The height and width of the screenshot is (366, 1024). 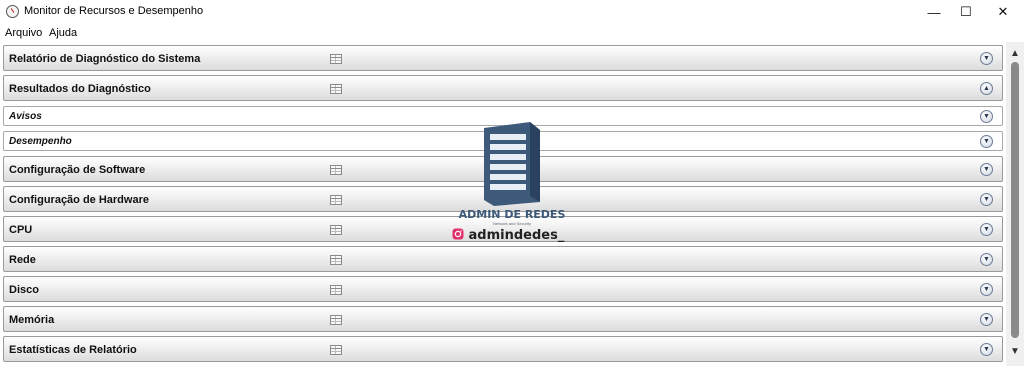 What do you see at coordinates (40, 141) in the screenshot?
I see `section-label: Desempenho` at bounding box center [40, 141].